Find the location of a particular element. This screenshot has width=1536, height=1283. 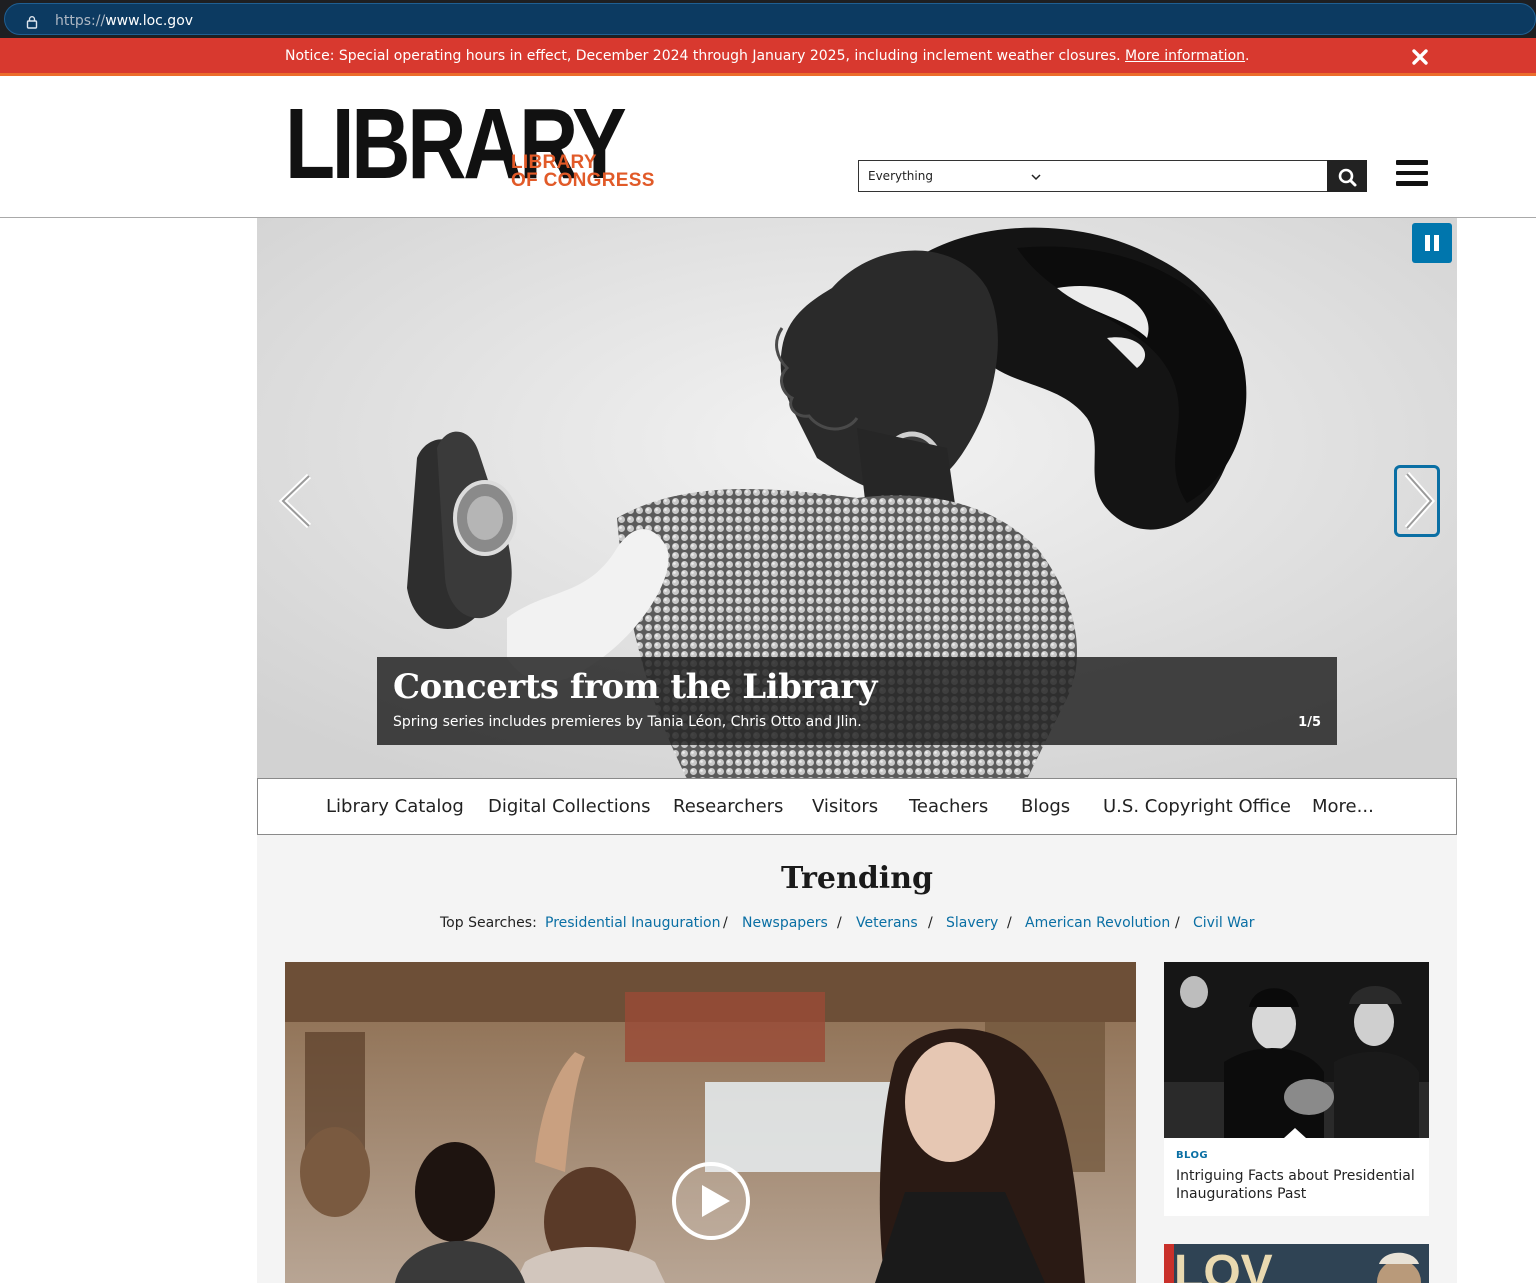

search-link-american-revolution: American Revolution is located at coordinates (1097, 923).